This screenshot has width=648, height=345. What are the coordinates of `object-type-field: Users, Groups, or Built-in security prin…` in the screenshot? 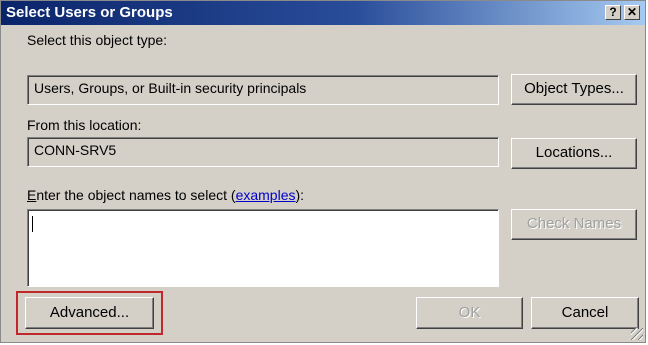 It's located at (263, 90).